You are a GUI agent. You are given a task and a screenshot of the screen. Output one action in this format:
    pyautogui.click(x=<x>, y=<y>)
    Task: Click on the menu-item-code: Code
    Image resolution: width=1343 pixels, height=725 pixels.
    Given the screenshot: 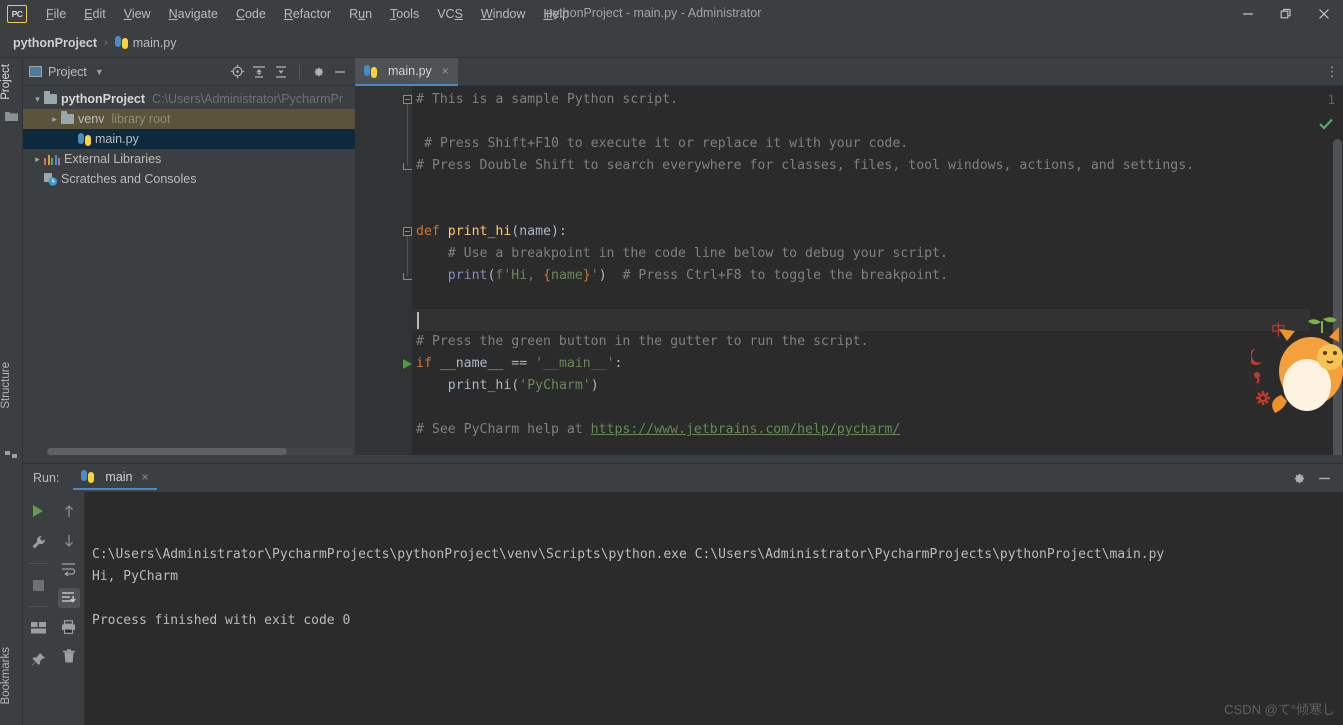 What is the action you would take?
    pyautogui.click(x=251, y=14)
    